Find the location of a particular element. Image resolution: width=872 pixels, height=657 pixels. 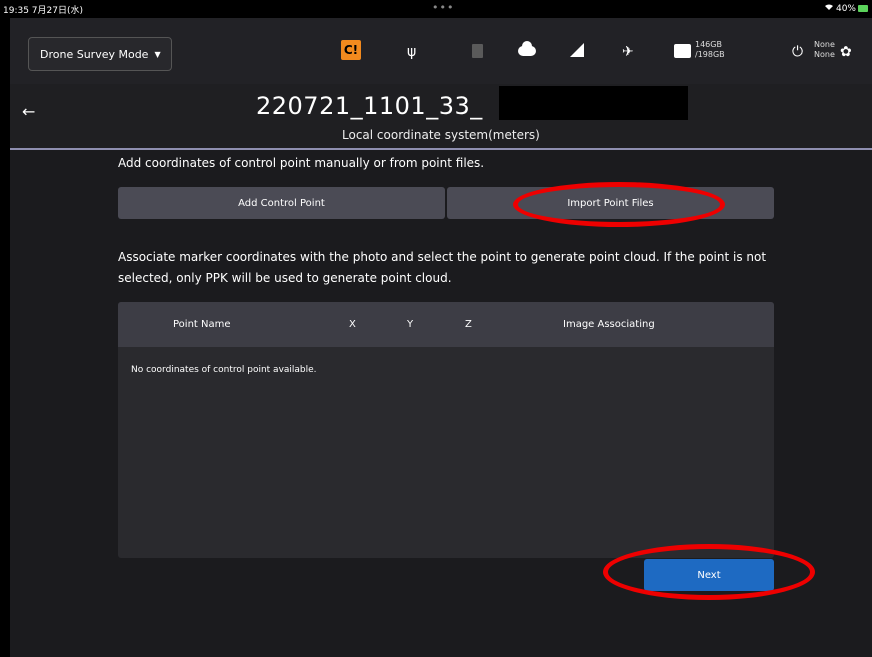

back-arrow-icon: ← is located at coordinates (28, 111).